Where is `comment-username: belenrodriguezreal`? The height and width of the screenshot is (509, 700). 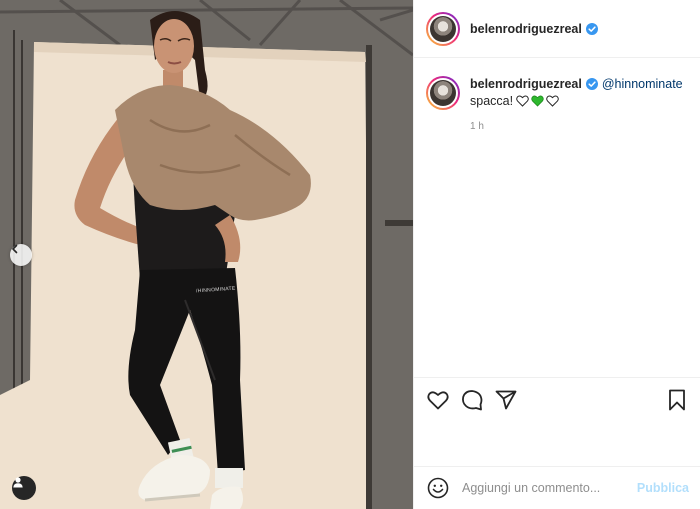
comment-username: belenrodriguezreal is located at coordinates (526, 84).